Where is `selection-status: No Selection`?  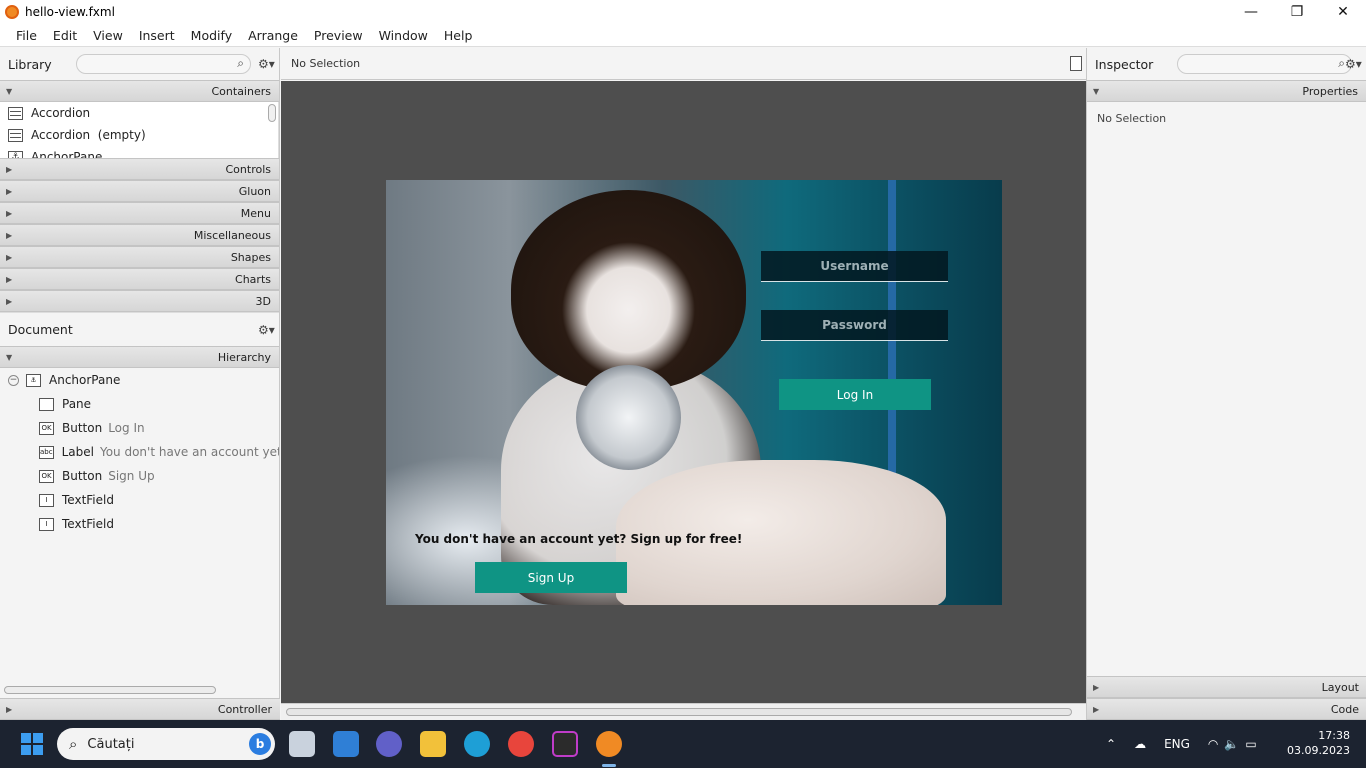
selection-status: No Selection is located at coordinates (326, 63).